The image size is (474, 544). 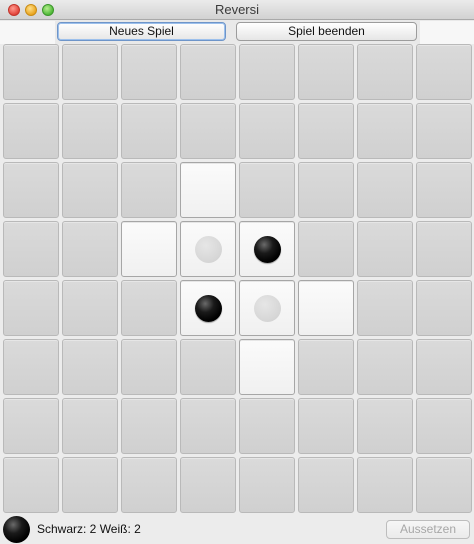 What do you see at coordinates (16, 529) in the screenshot?
I see `current-player-disc` at bounding box center [16, 529].